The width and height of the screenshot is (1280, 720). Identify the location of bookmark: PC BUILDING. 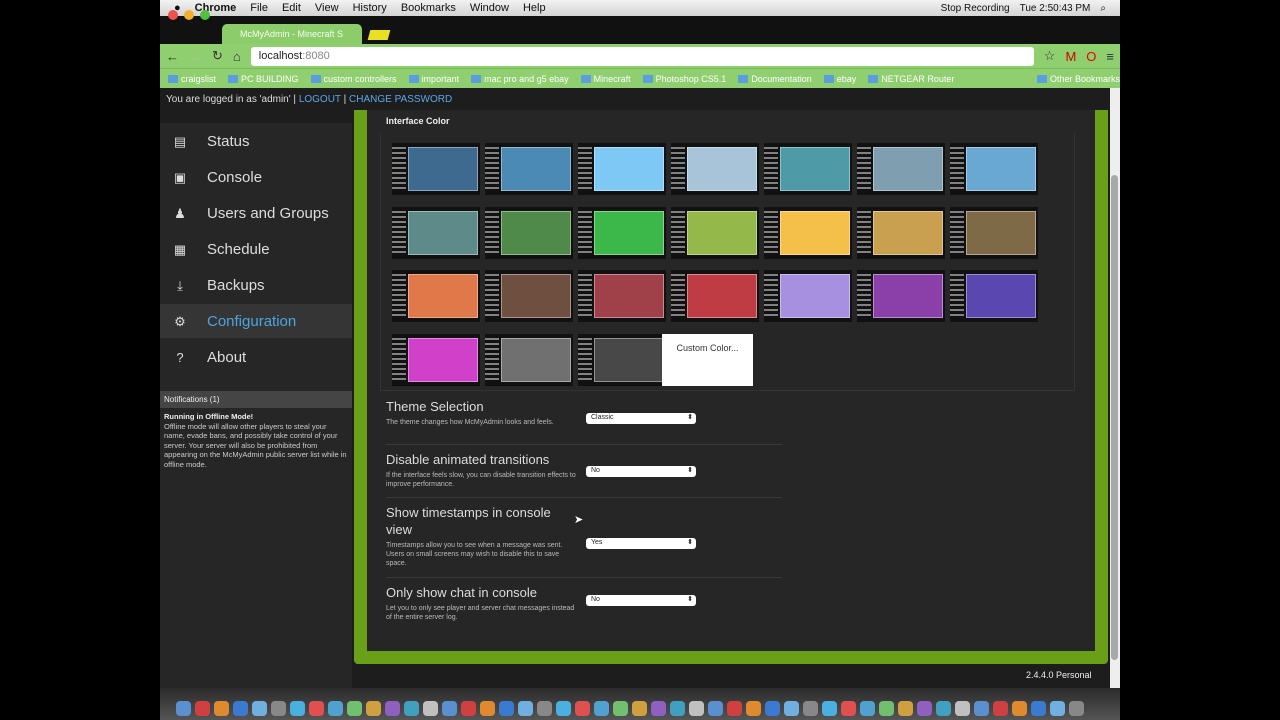
(263, 79).